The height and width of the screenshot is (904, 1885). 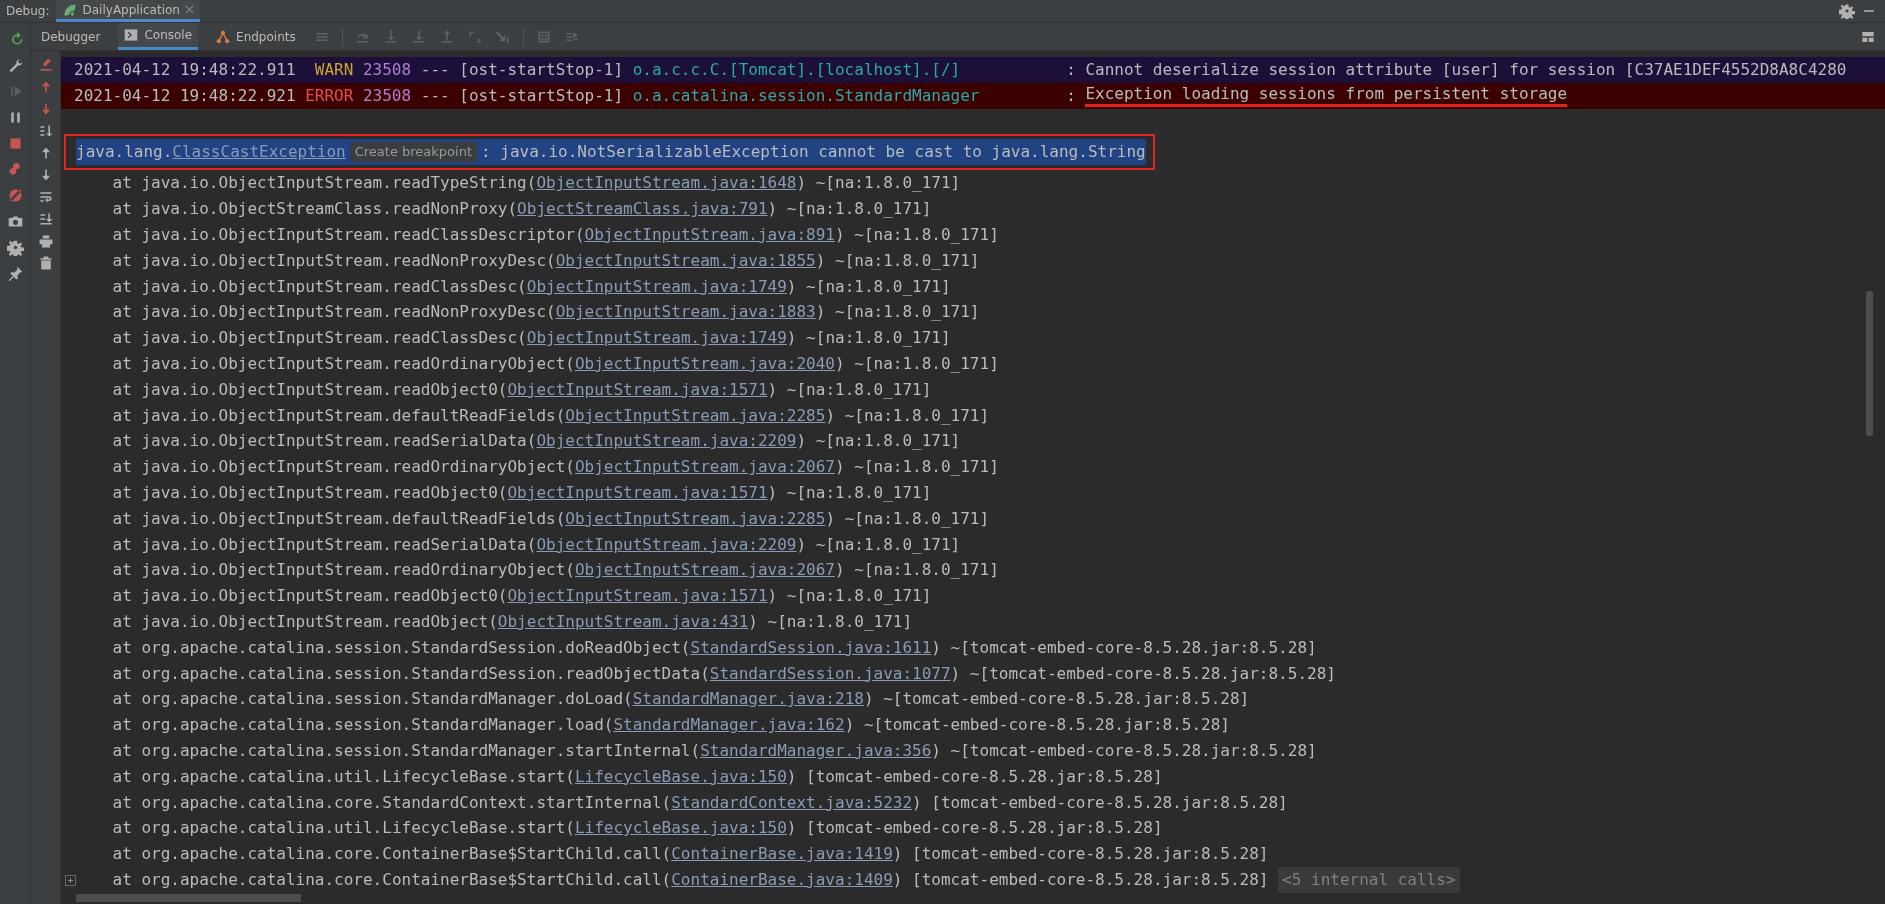 I want to click on vertical-scrollbar, so click(x=1869, y=363).